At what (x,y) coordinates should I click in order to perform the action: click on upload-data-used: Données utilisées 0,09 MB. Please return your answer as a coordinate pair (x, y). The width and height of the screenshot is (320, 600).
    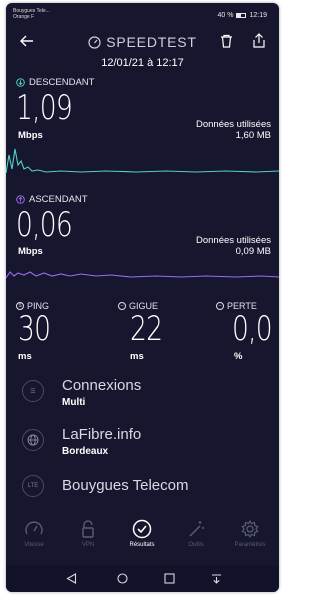
    Looking at the image, I should click on (233, 246).